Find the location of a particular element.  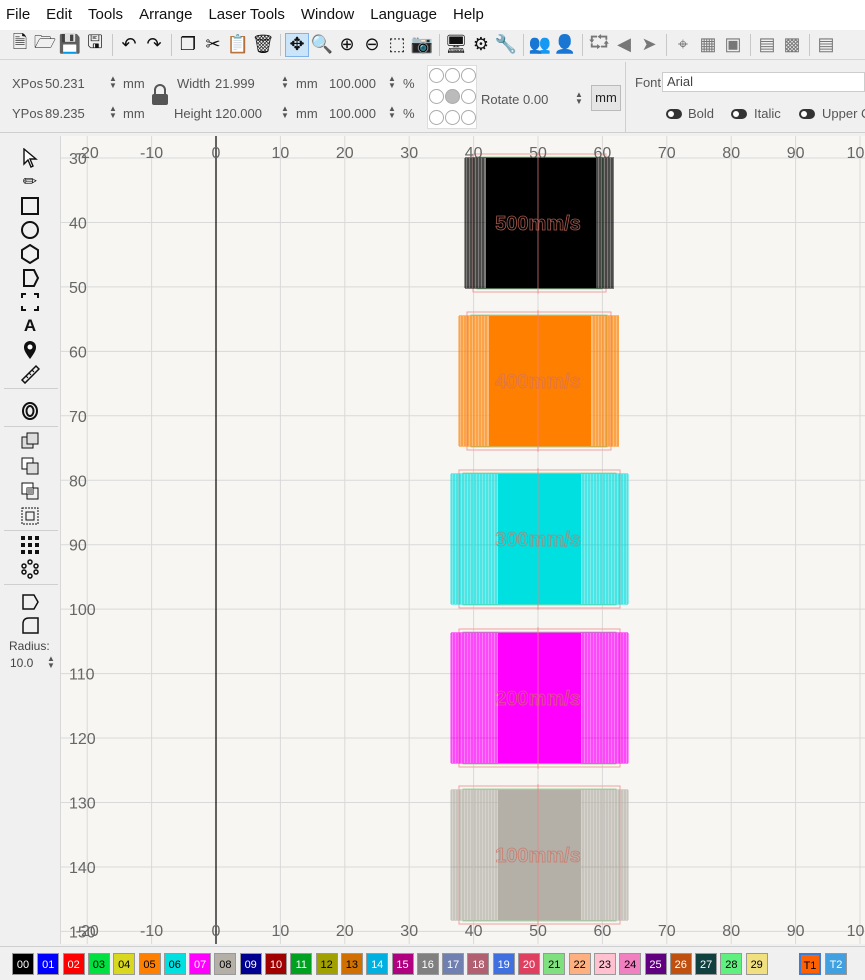

palette-swatch-17: 17 is located at coordinates (453, 964).